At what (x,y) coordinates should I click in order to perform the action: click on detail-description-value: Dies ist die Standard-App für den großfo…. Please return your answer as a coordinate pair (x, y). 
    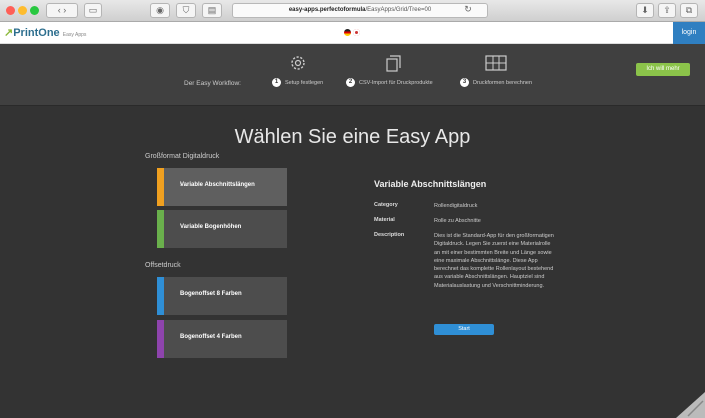
    Looking at the image, I should click on (494, 261).